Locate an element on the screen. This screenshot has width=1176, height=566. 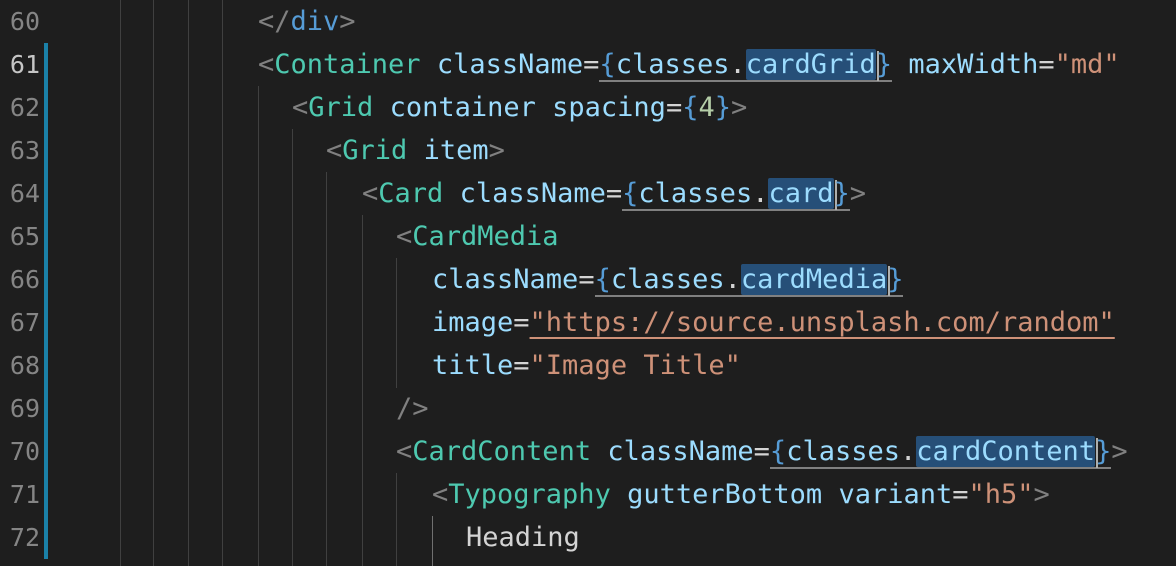
code-content: <Grid container spacing={4}> is located at coordinates (520, 107).